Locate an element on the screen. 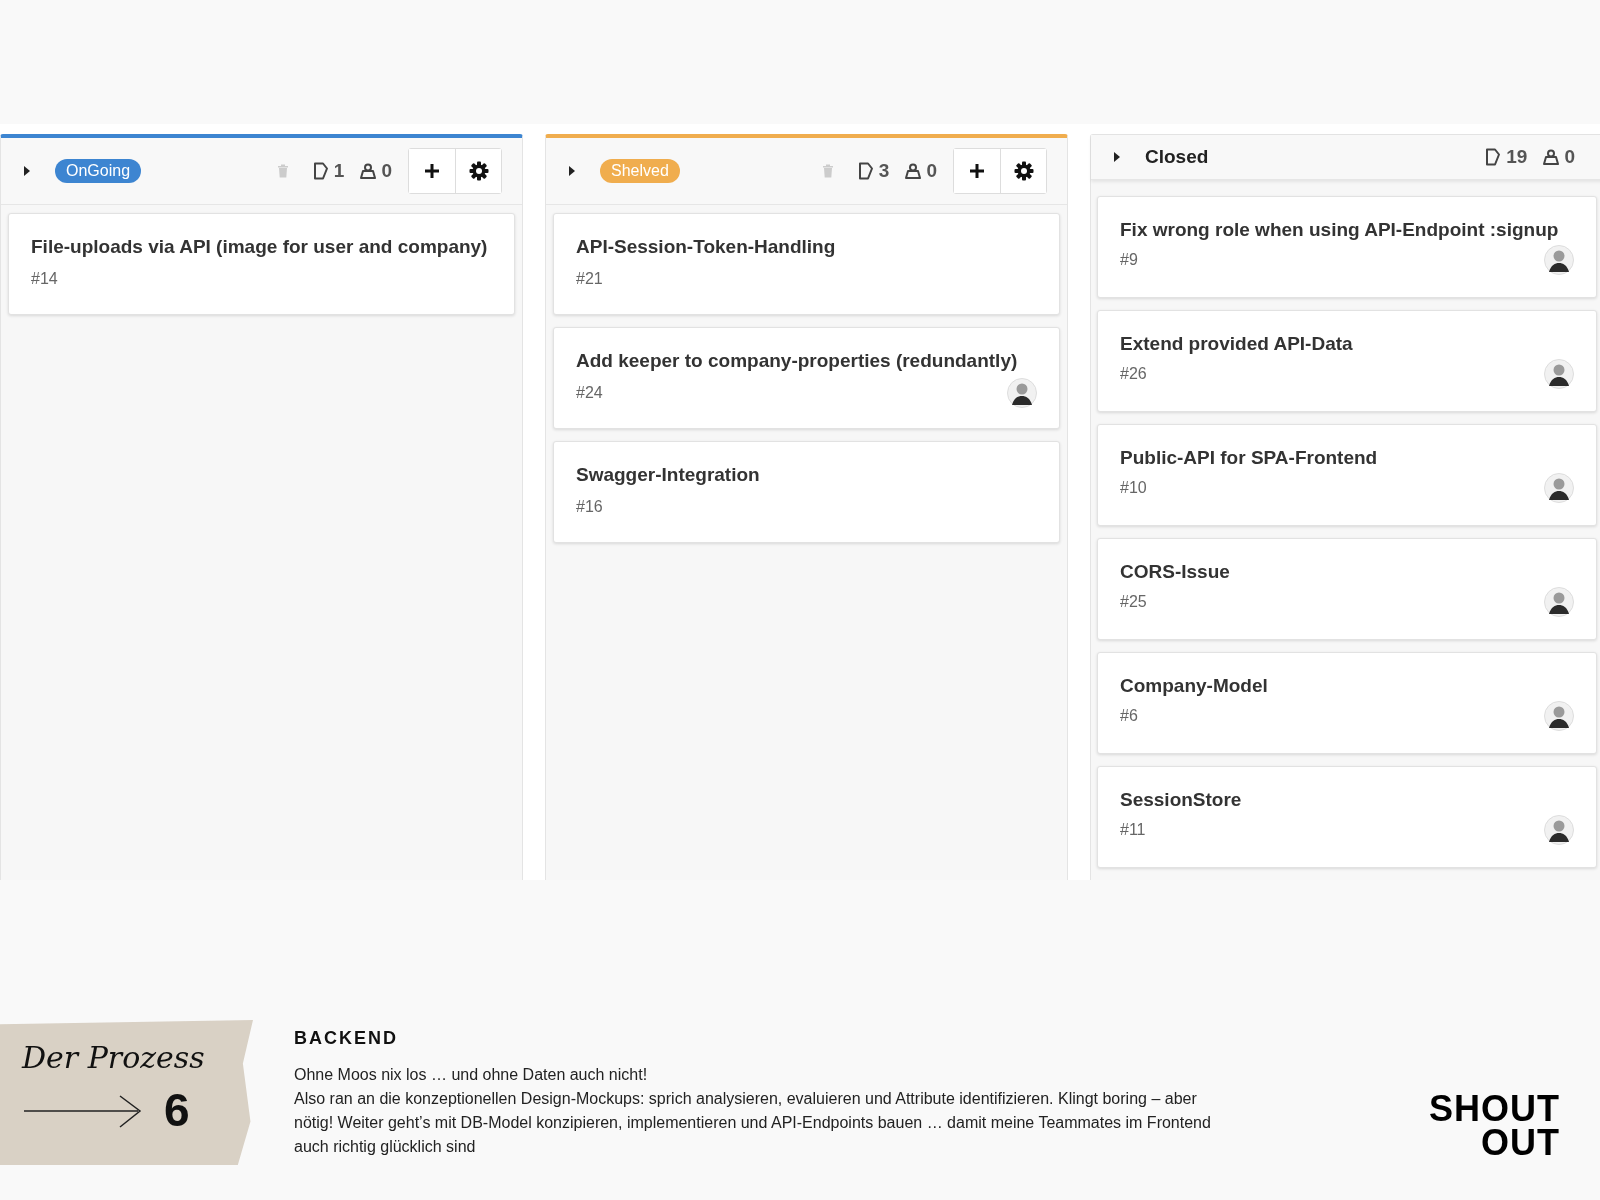  paragraph: Ohne Moos nix los … und ohne Daten auch nicht! is located at coordinates (471, 1075).